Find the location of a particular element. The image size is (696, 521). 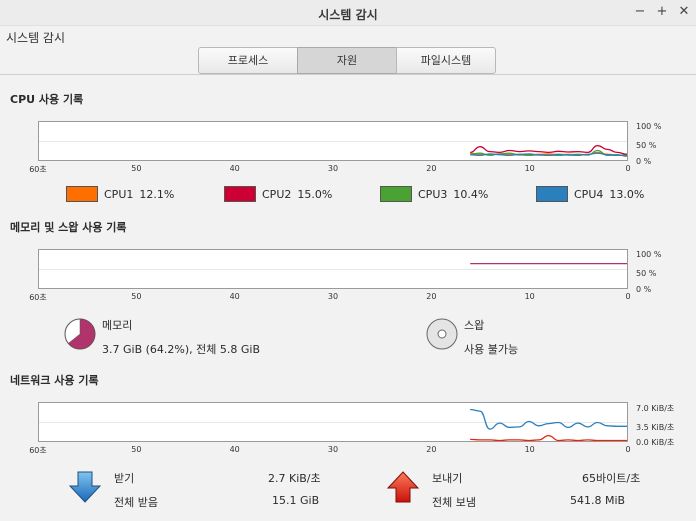

net-x-tick: 60초 is located at coordinates (38, 450).